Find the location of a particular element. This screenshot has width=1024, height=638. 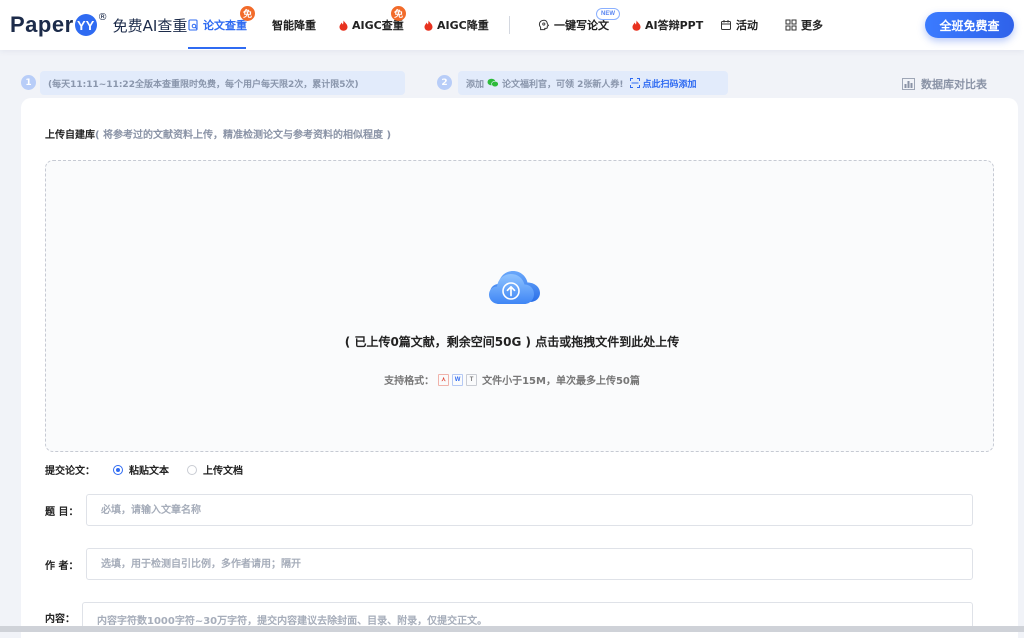

upload-instruction: ( 已上传0篇文献，剩余空间50G ) 点击或拖拽文件到此处上传 is located at coordinates (512, 342).